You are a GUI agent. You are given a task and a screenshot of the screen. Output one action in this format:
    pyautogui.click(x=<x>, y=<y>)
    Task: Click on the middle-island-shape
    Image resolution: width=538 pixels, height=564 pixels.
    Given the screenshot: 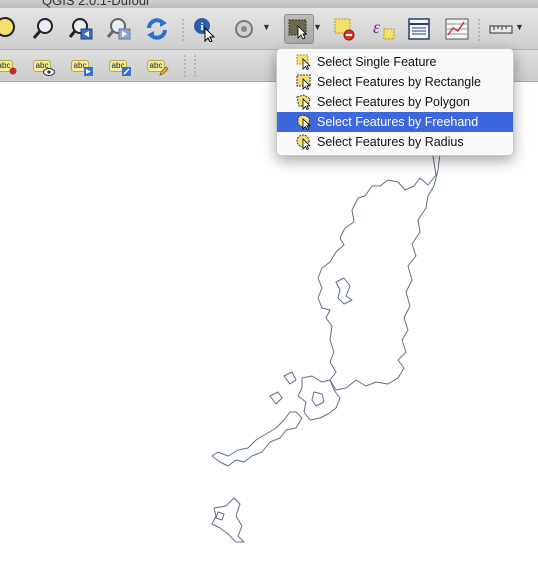 What is the action you would take?
    pyautogui.click(x=319, y=398)
    